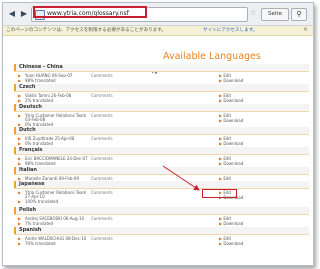 This screenshot has width=320, height=269. I want to click on language-name: Chinese - China, so click(41, 67).